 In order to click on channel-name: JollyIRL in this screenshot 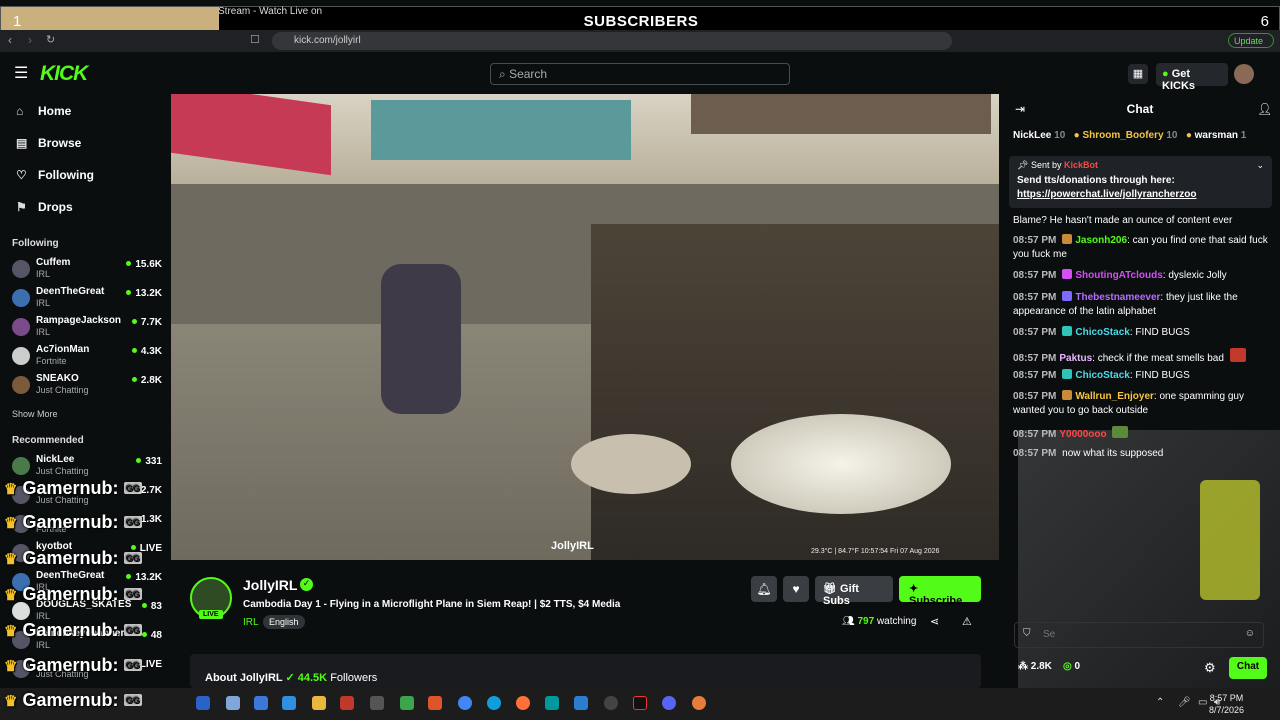, I will do `click(270, 585)`.